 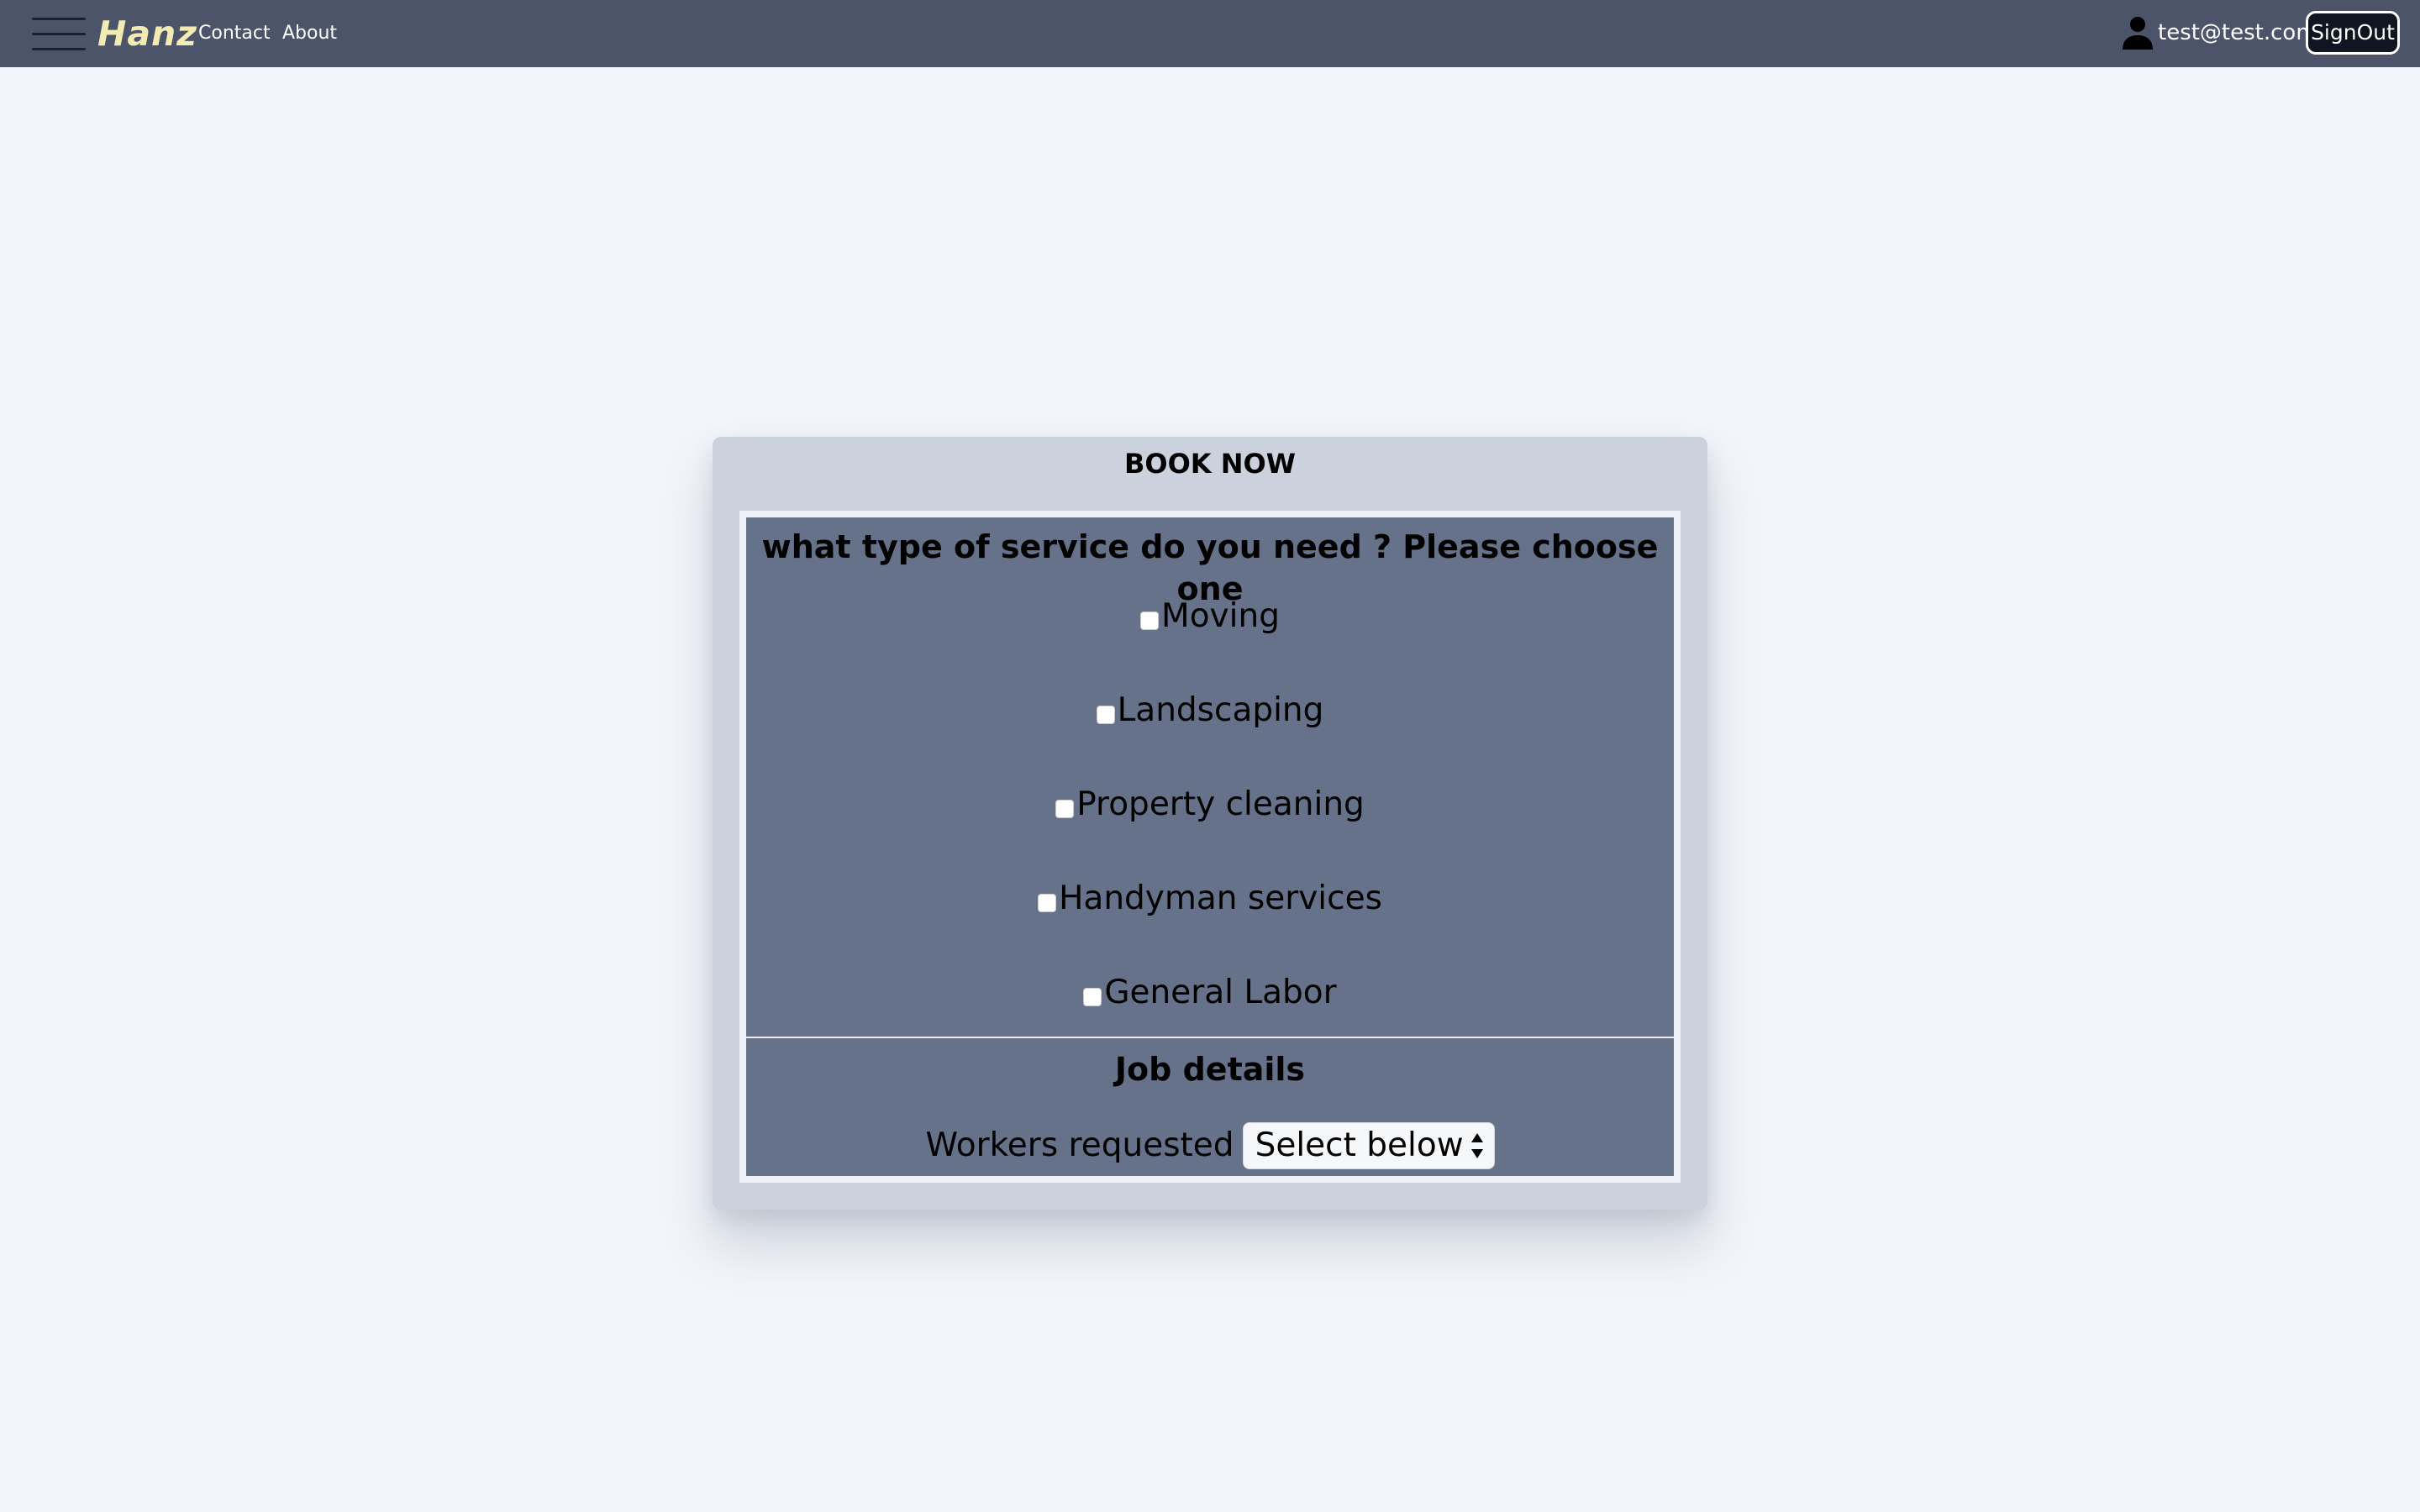 I want to click on service-label: Handyman services, so click(x=1221, y=898).